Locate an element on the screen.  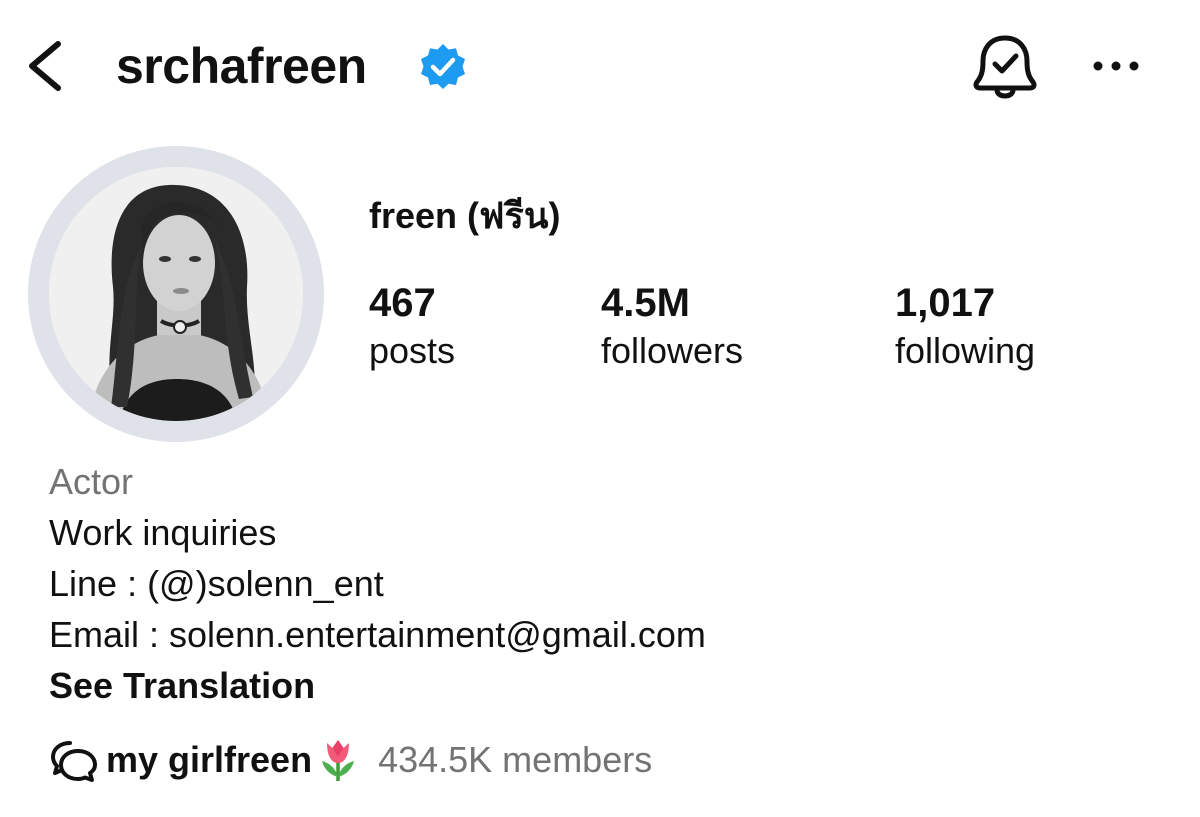
avatar-photo is located at coordinates (176, 294).